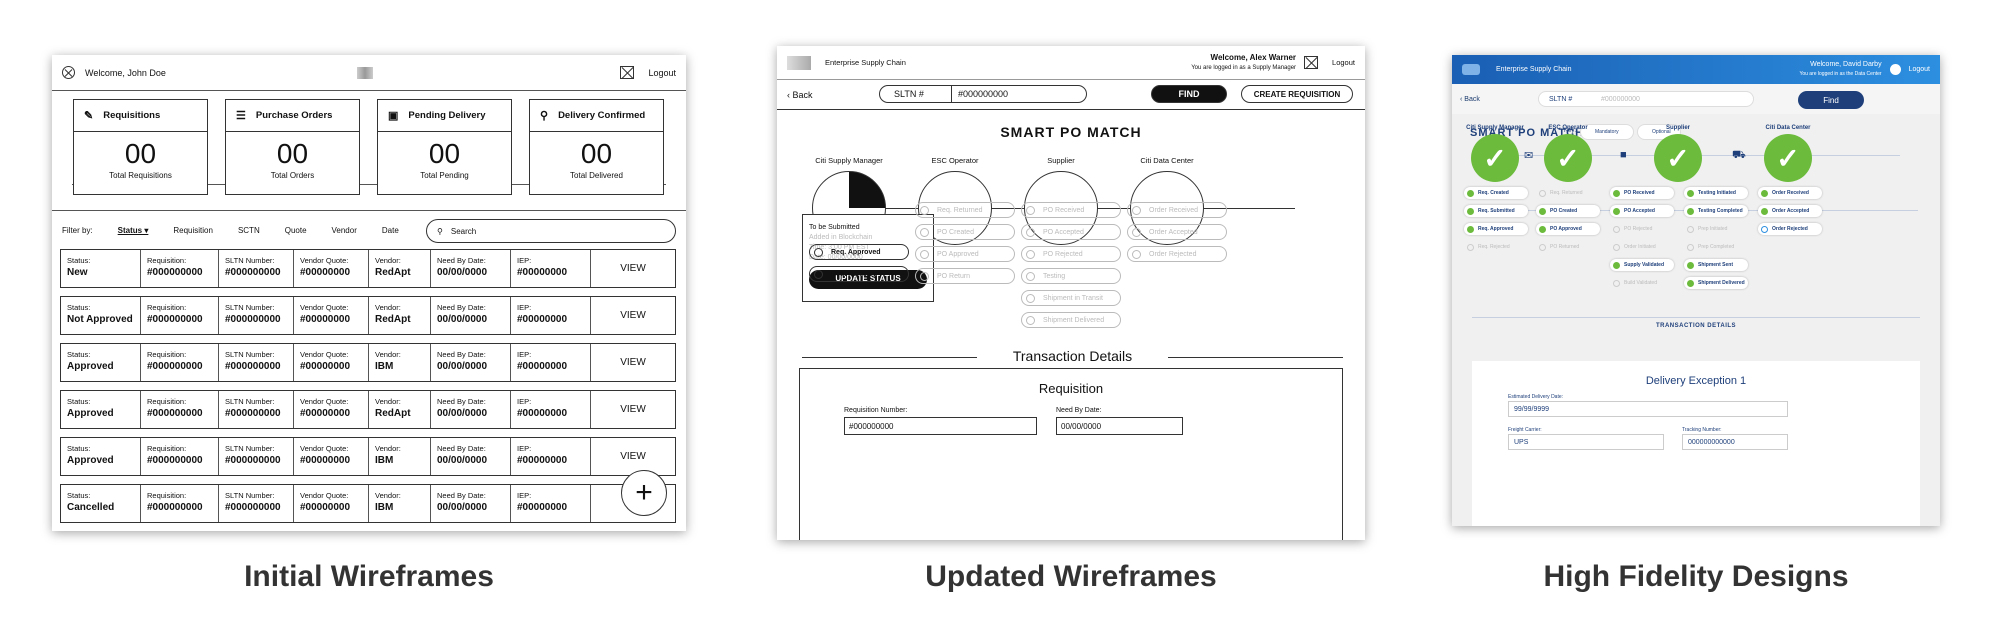  What do you see at coordinates (390, 230) in the screenshot?
I see `filter-date: Date` at bounding box center [390, 230].